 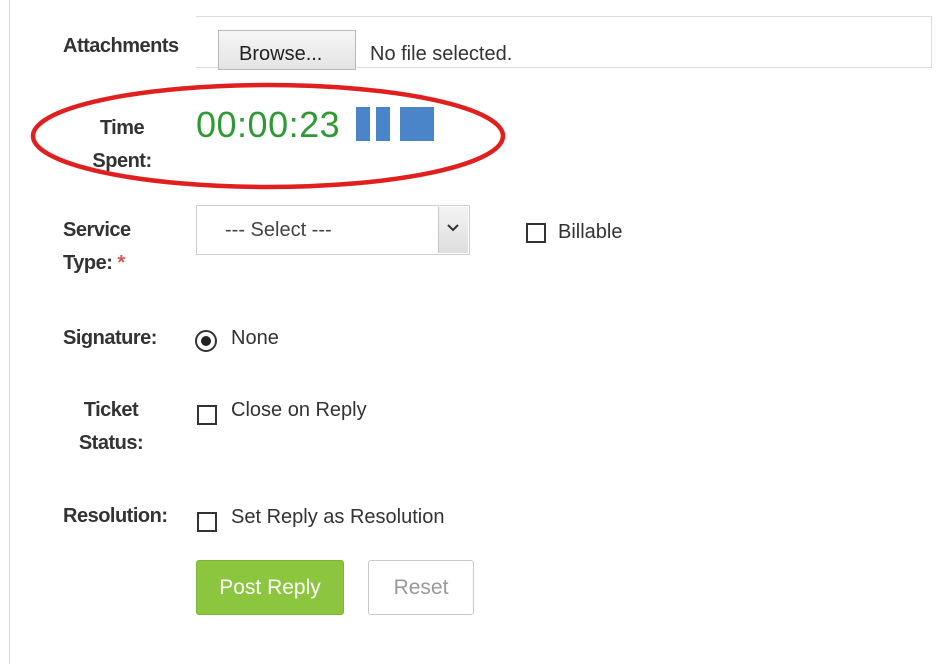 I want to click on timer-display: 00:00:23, so click(x=268, y=124).